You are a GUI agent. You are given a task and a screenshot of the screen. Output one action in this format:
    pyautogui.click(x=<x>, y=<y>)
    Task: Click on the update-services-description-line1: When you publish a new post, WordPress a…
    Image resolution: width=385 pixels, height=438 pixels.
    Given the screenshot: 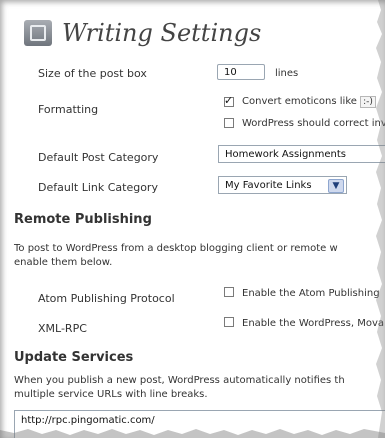 What is the action you would take?
    pyautogui.click(x=179, y=380)
    